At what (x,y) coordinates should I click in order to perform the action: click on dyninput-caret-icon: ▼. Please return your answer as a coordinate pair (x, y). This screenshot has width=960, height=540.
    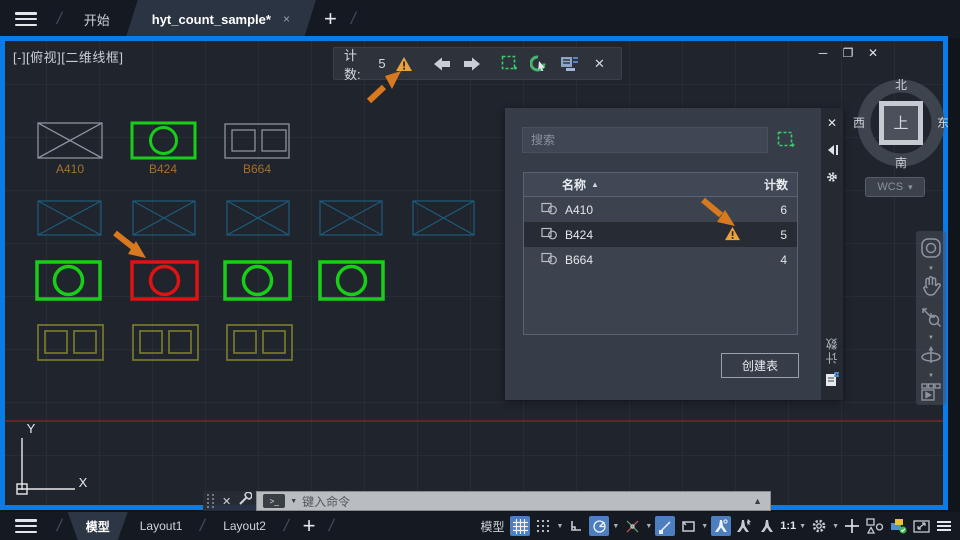
    Looking at the image, I should click on (704, 526).